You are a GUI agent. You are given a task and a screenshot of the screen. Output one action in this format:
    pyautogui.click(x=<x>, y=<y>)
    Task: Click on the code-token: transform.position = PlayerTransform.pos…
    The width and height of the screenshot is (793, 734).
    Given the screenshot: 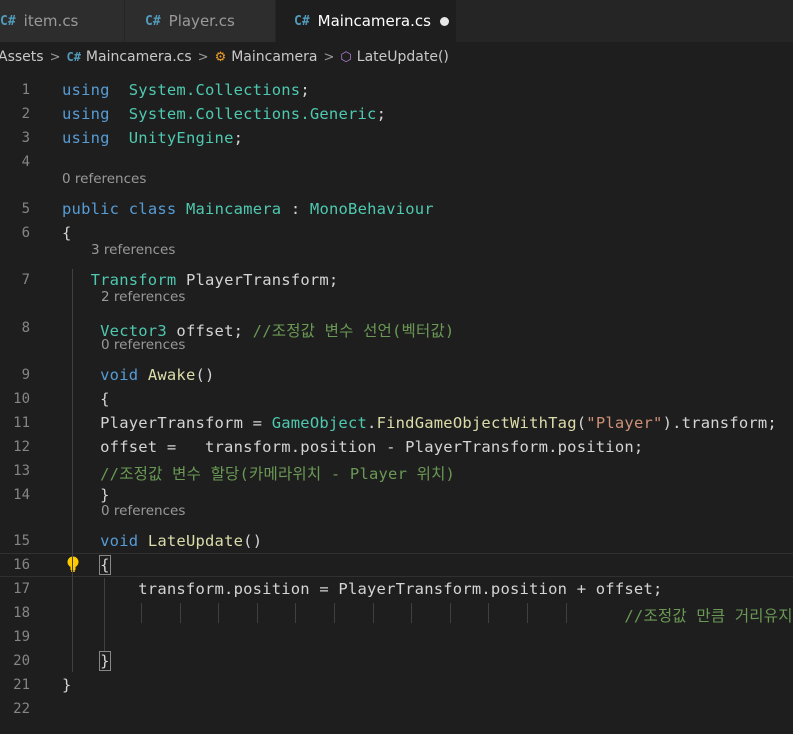 What is the action you would take?
    pyautogui.click(x=362, y=589)
    